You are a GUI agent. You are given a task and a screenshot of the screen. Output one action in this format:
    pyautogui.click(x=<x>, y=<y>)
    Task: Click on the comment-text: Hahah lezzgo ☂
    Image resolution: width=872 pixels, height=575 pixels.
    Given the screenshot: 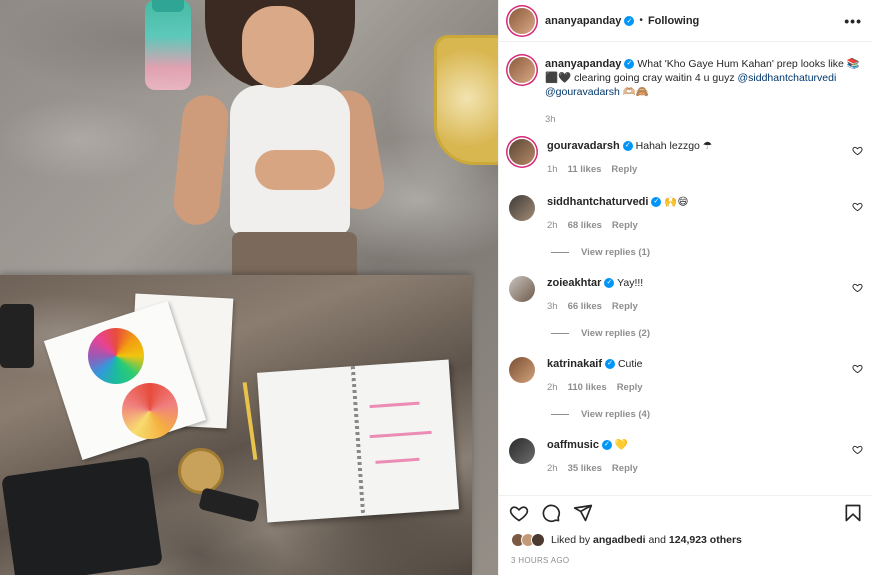 What is the action you would take?
    pyautogui.click(x=674, y=146)
    